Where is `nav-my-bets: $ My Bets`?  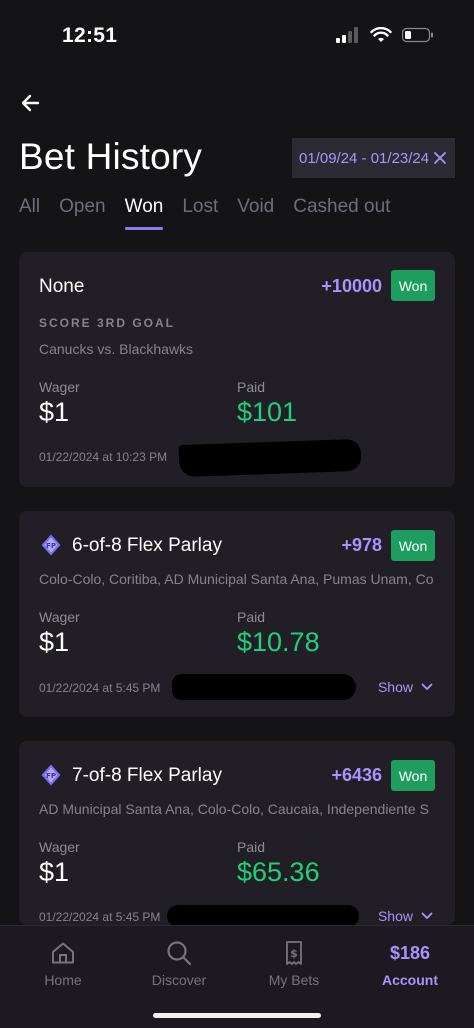
nav-my-bets: $ My Bets is located at coordinates (294, 964).